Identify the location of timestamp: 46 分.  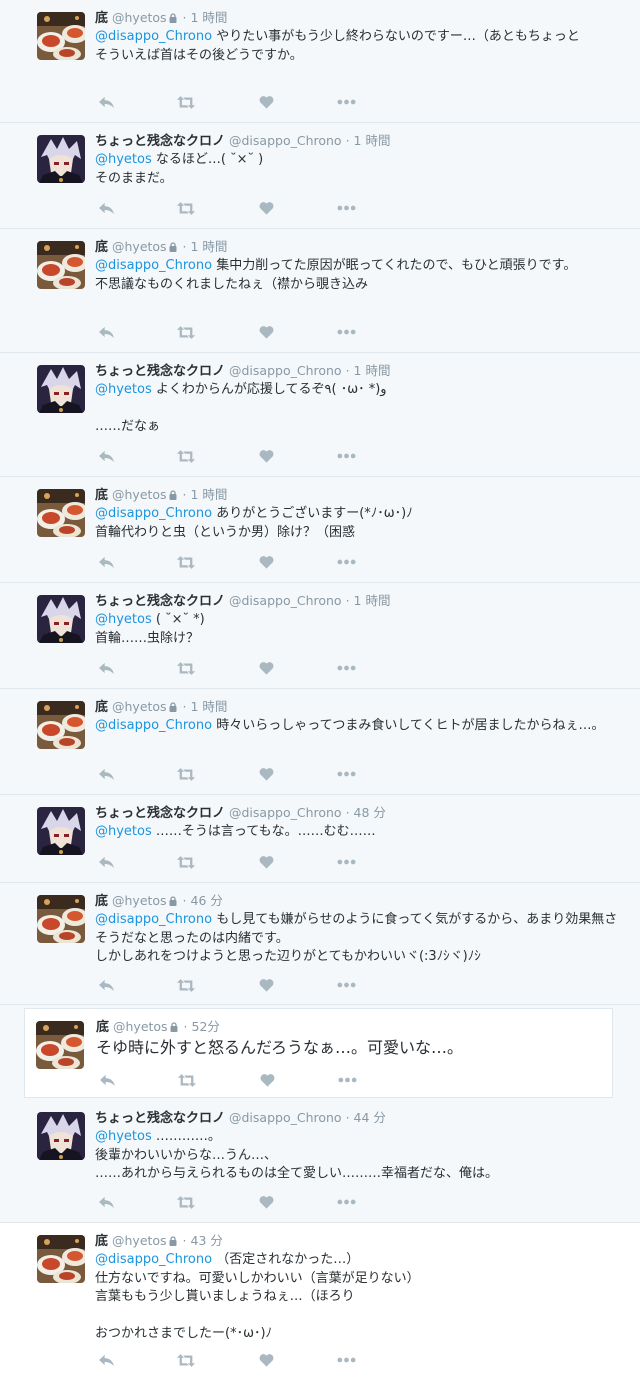
(207, 900).